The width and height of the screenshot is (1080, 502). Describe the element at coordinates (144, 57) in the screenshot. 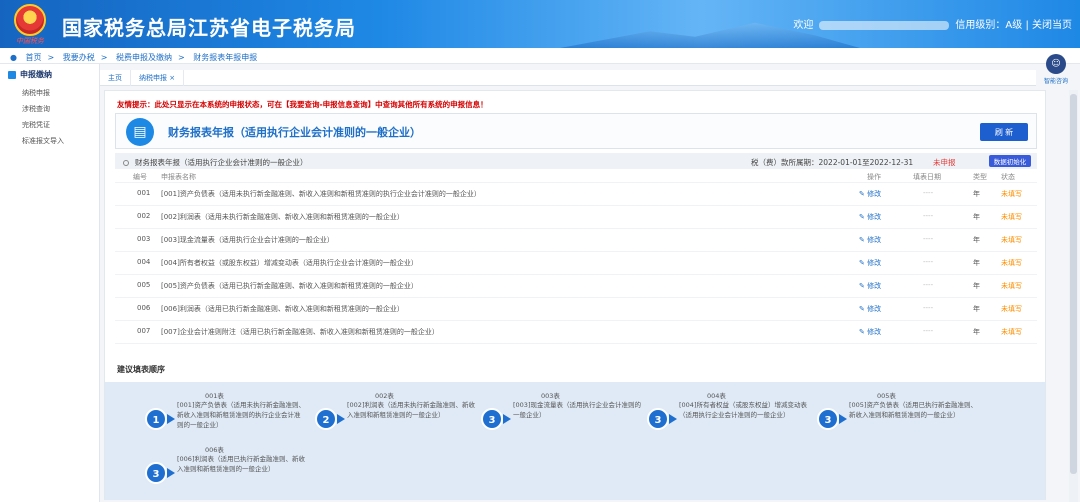

I see `breadcrumb-declare: 税费申报及缴纳` at that location.